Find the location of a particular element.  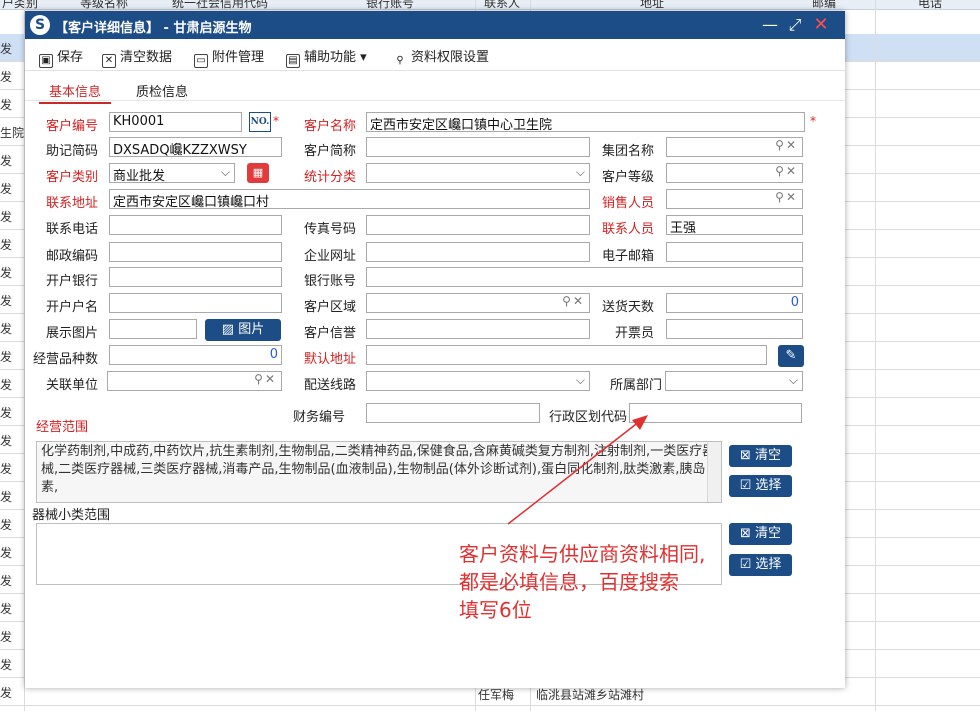

bank-account-label: 银行账号 is located at coordinates (330, 281).